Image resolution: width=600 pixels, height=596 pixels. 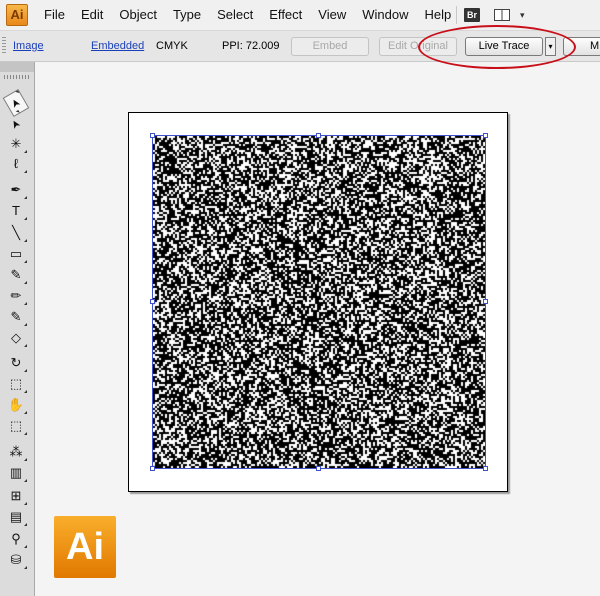 I want to click on annotation-ellipse, so click(x=497, y=47).